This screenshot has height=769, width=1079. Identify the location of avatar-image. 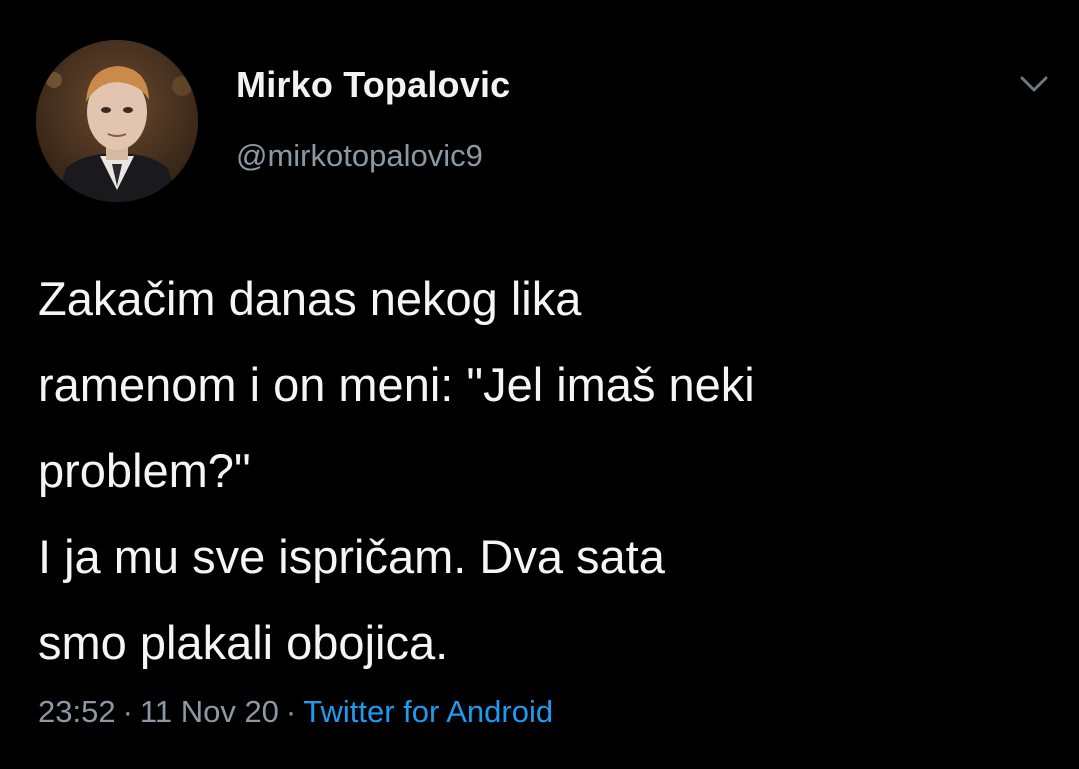
(117, 121).